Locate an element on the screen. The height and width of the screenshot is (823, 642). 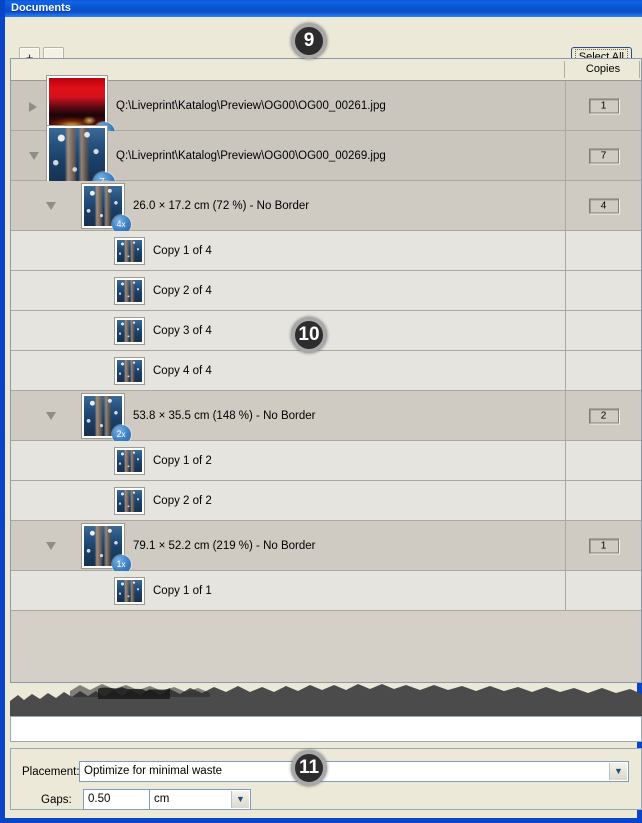
placement-value: Optimize for minimal waste is located at coordinates (153, 771).